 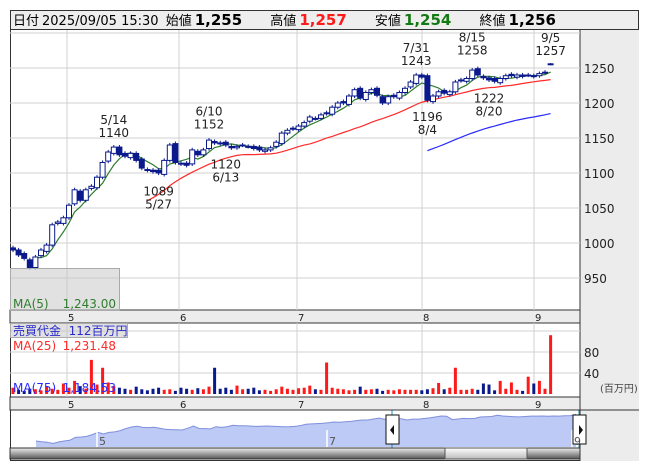 I want to click on price-tick-label: 1200, so click(x=599, y=104).